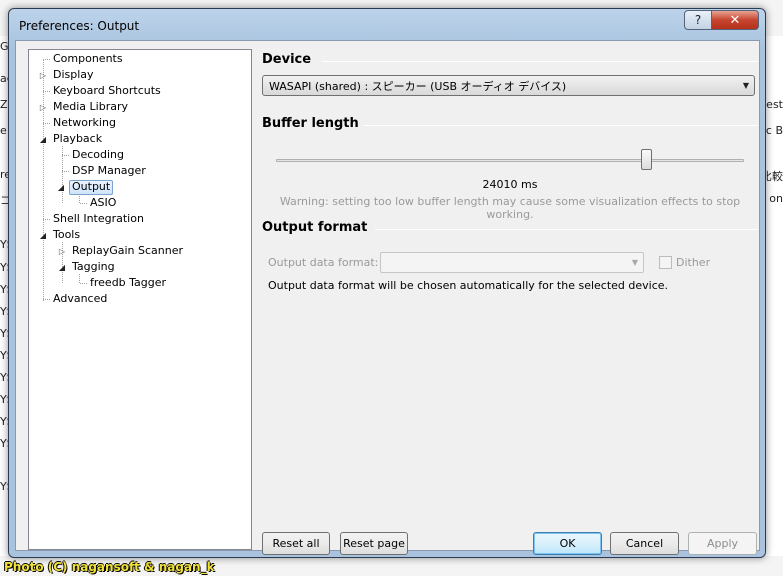  I want to click on photo-watermark: Photo (C) nagansoft & nagan_k, so click(109, 567).